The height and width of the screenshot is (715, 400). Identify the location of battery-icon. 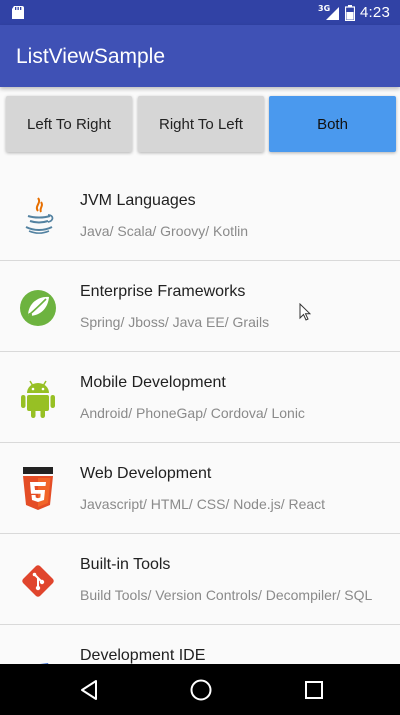
(350, 12).